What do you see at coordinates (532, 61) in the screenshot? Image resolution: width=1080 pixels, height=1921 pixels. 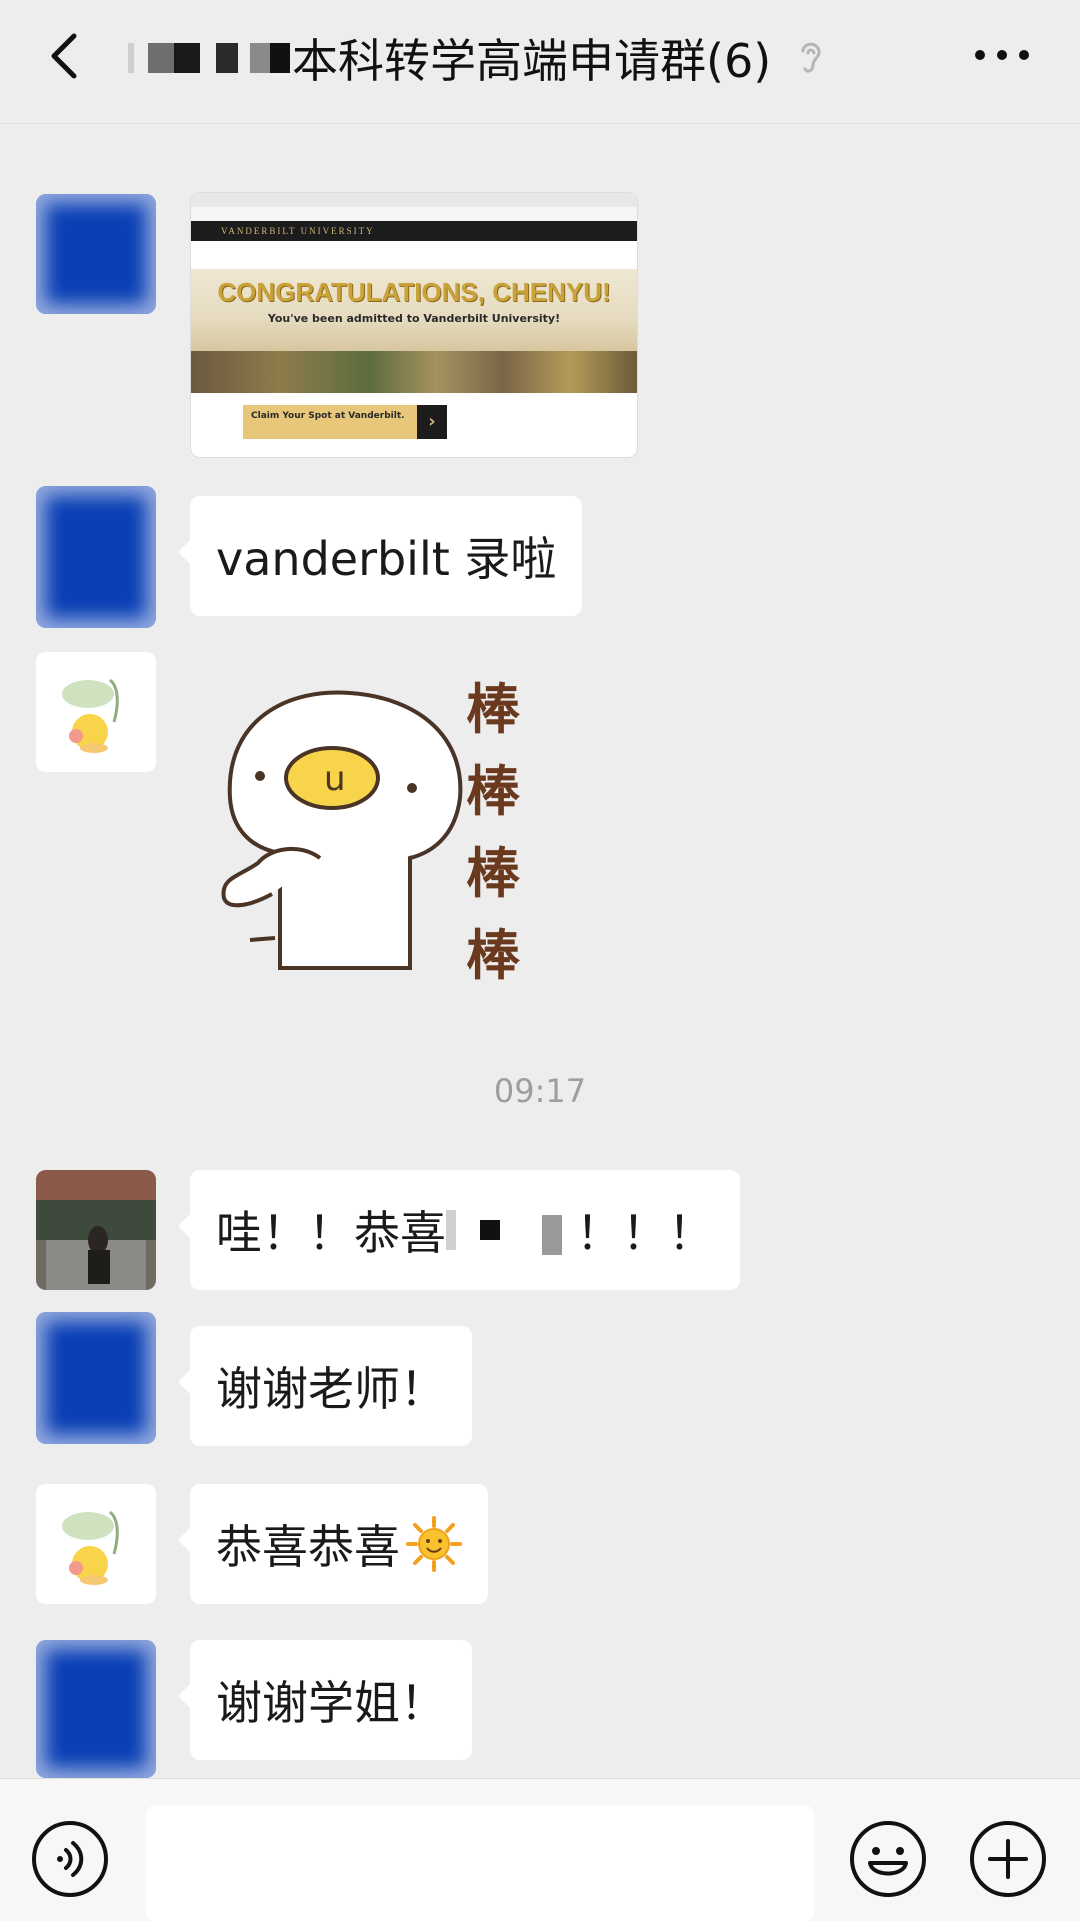 I see `chat-title: 本科转学高端申请群(6)` at bounding box center [532, 61].